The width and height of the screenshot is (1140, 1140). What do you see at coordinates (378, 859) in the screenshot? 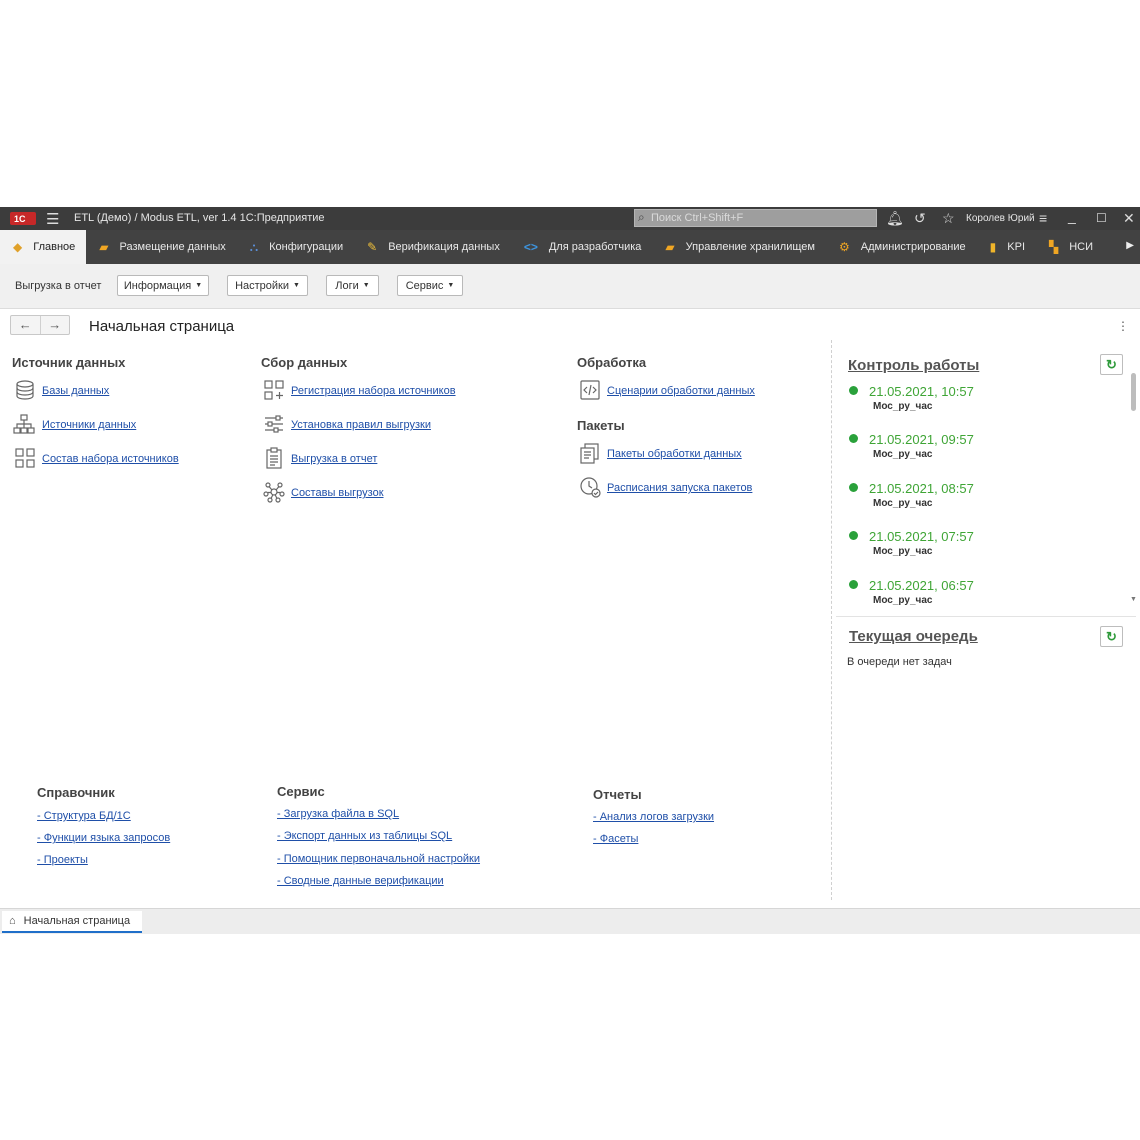
I see `link-setup-wizard: - Помощник первоначальной настройки` at bounding box center [378, 859].